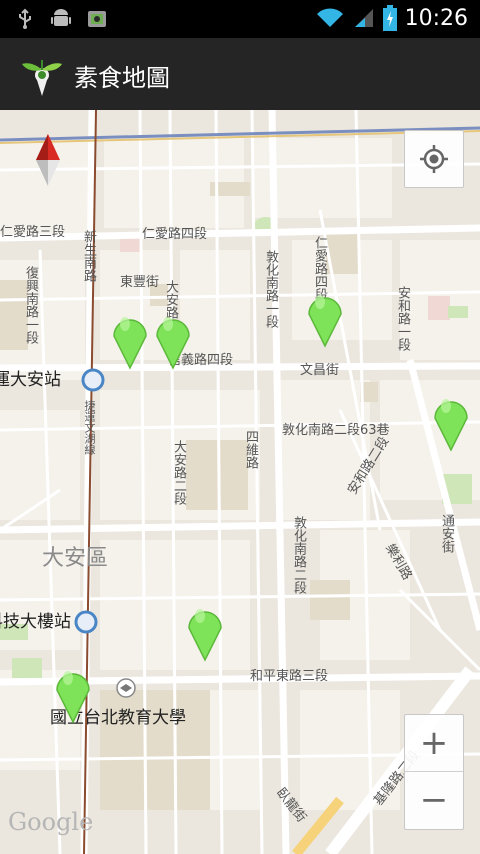 This screenshot has width=480, height=854. I want to click on street-label-siwei: 四維路, so click(250, 449).